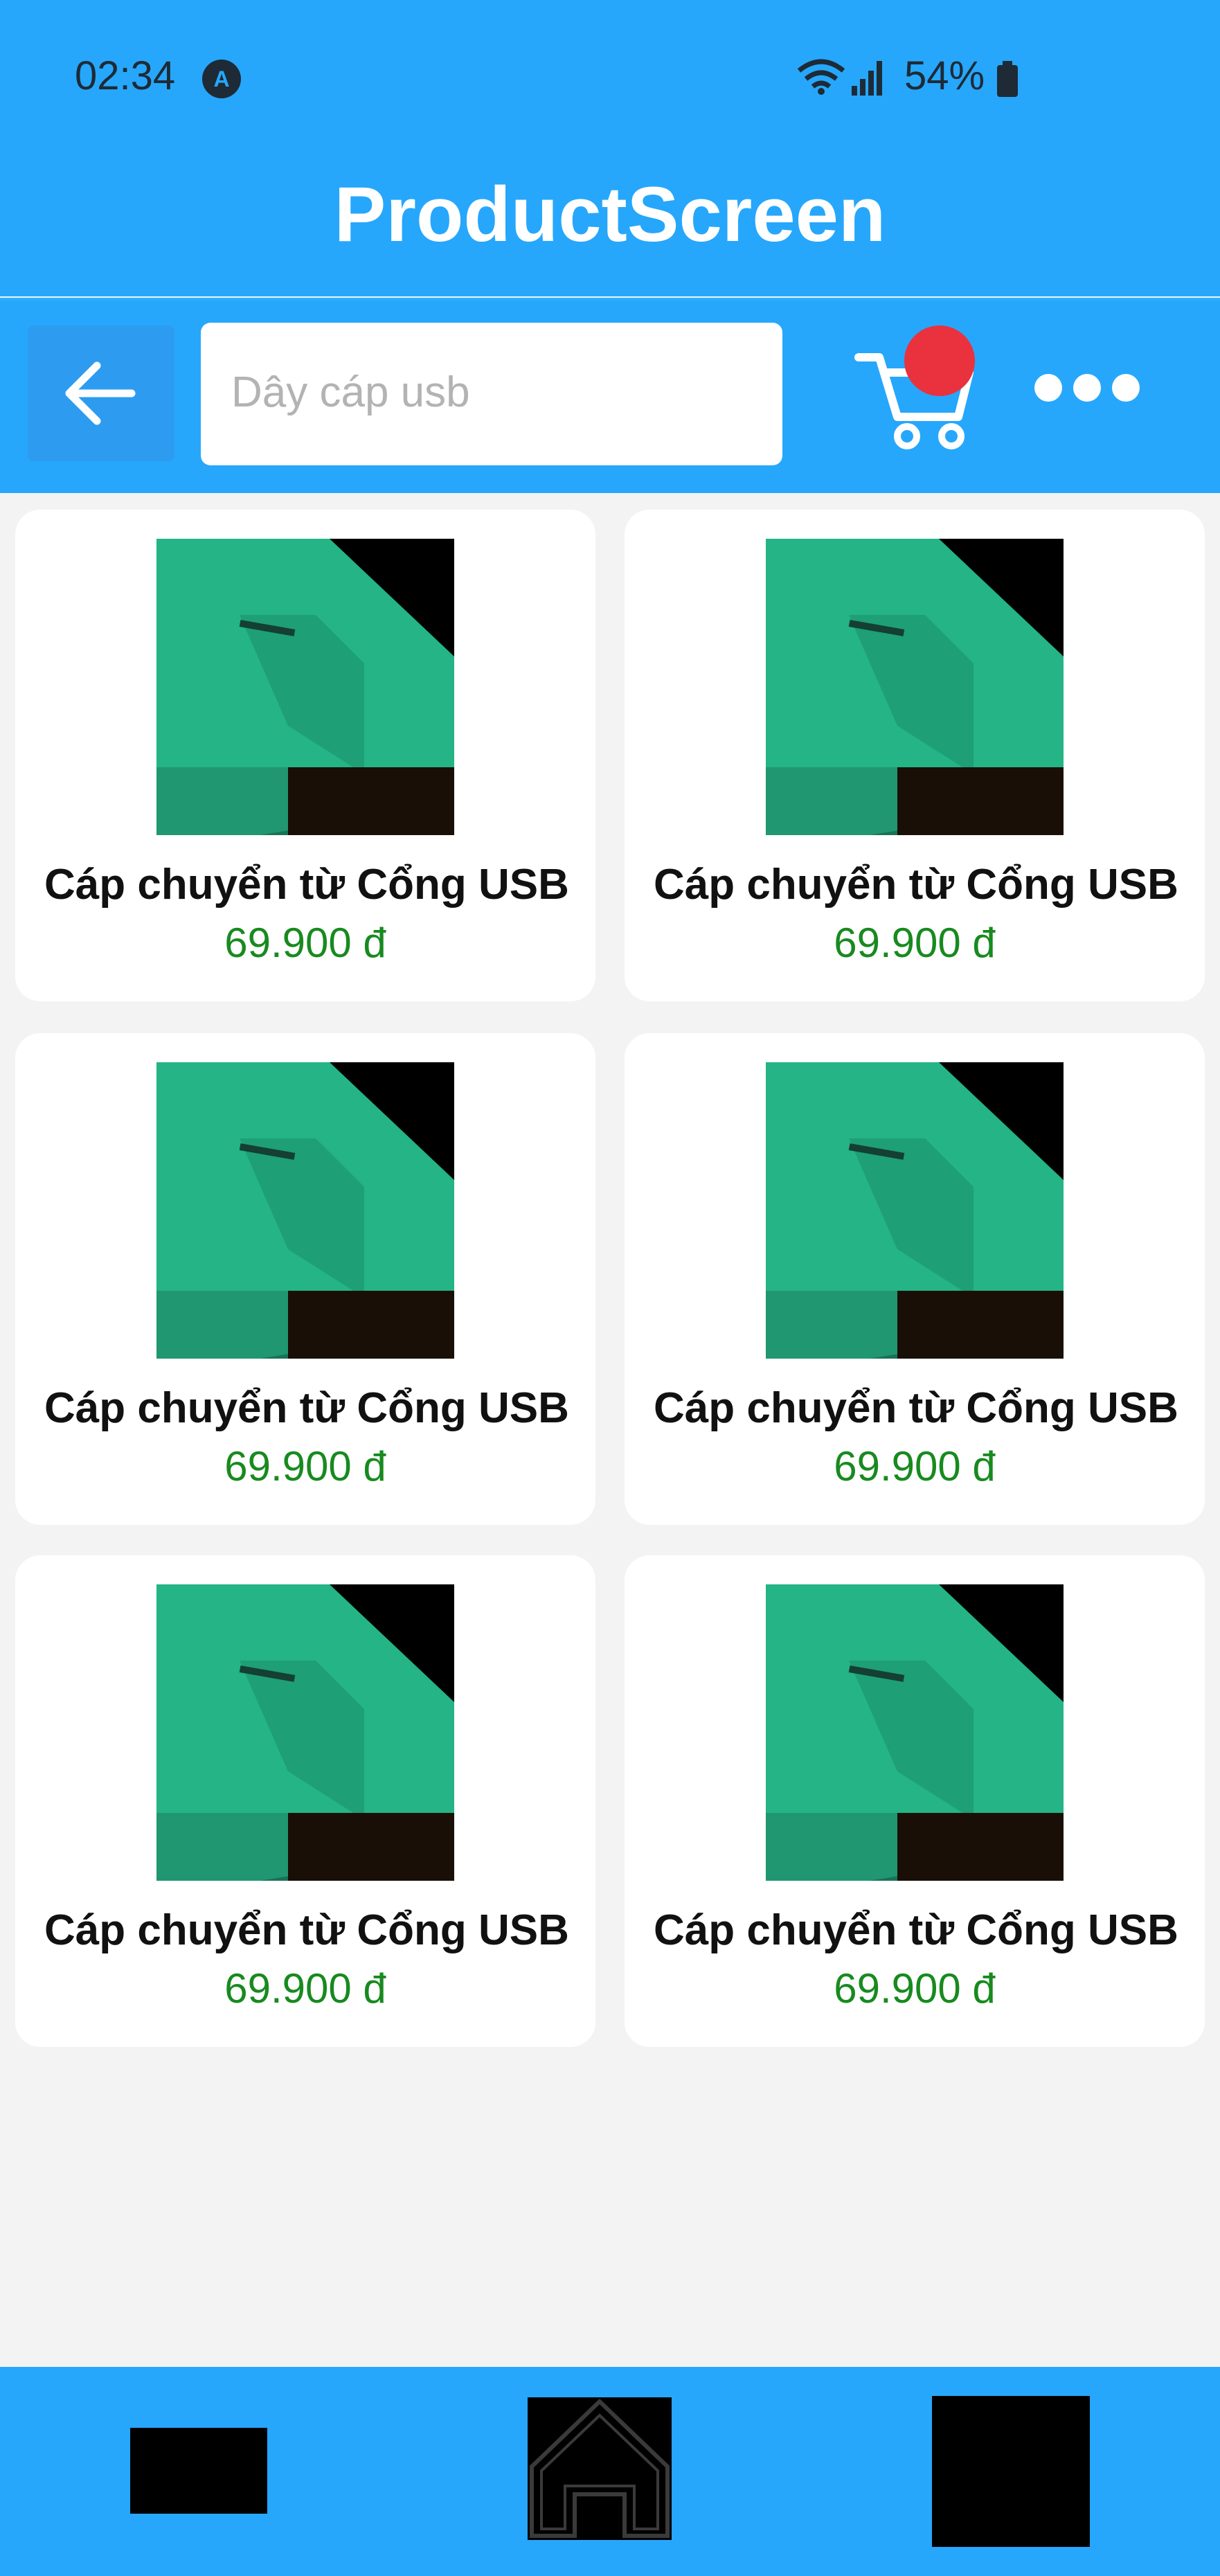 Image resolution: width=1220 pixels, height=2576 pixels. What do you see at coordinates (1008, 79) in the screenshot?
I see `battery-icon` at bounding box center [1008, 79].